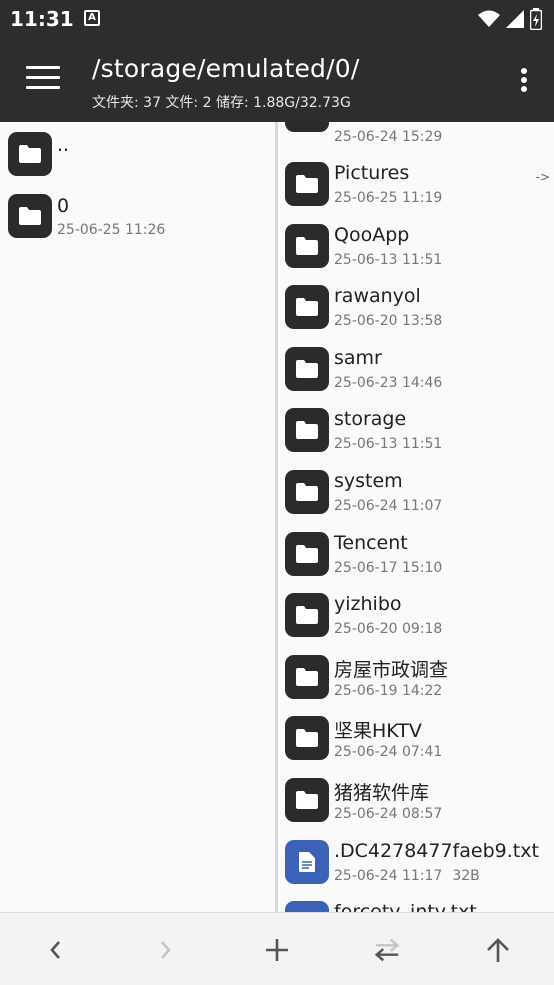 This screenshot has width=554, height=985. What do you see at coordinates (378, 731) in the screenshot?
I see `item-name: 坚果HKTV` at bounding box center [378, 731].